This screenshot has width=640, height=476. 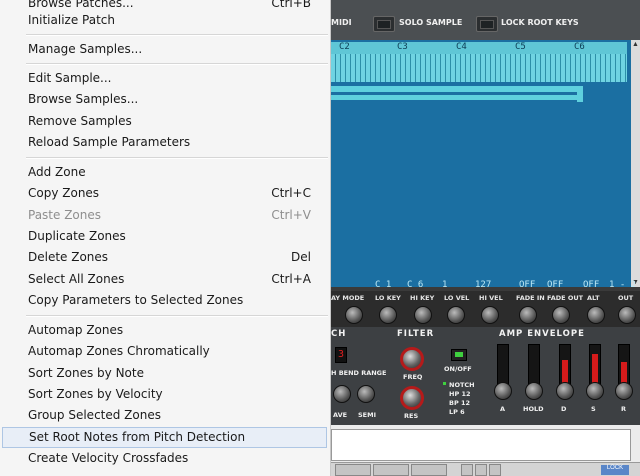 I want to click on sustain-knob, so click(x=595, y=391).